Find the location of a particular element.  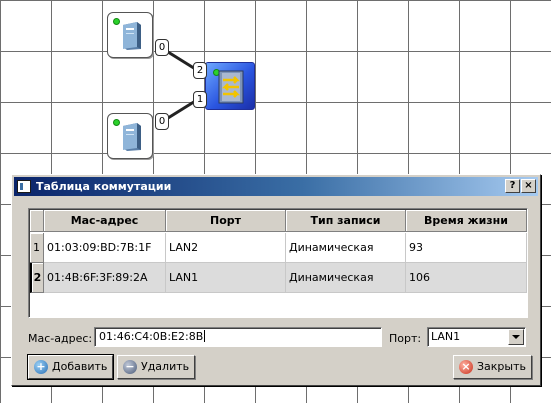

dialog-titlebar: Таблица коммутации ? × is located at coordinates (276, 186).